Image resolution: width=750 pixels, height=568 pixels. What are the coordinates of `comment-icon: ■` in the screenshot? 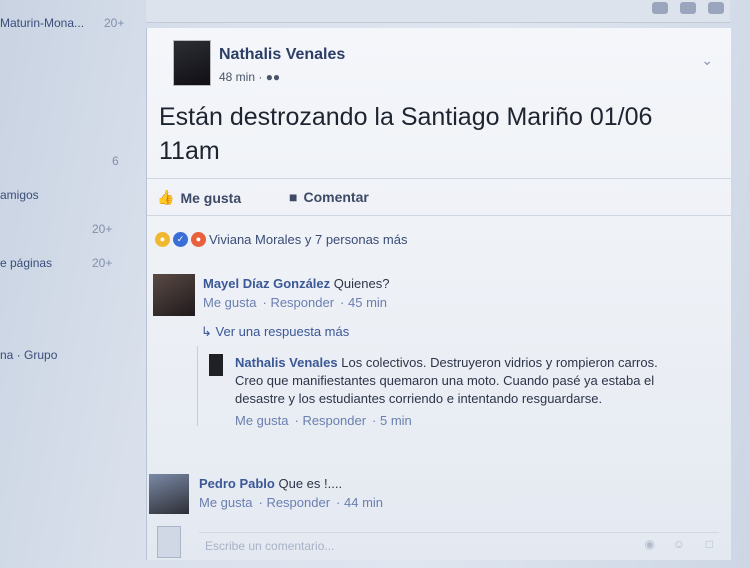 It's located at (293, 197).